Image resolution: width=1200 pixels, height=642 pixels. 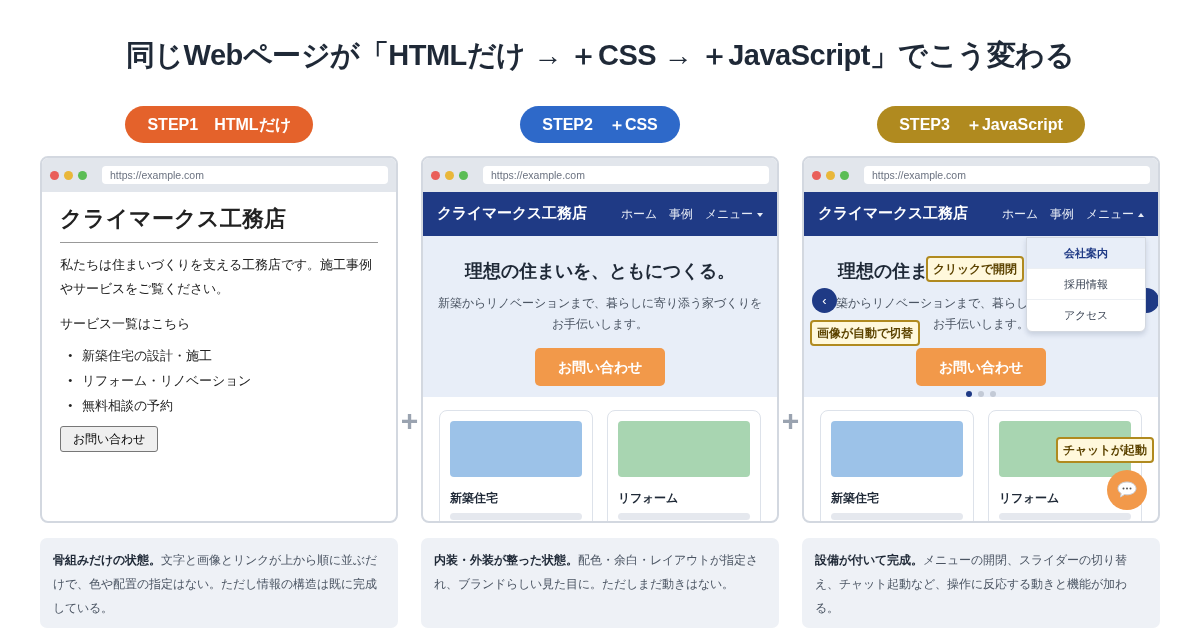 I want to click on step-badge: STEP2 ＋CSS, so click(x=600, y=124).